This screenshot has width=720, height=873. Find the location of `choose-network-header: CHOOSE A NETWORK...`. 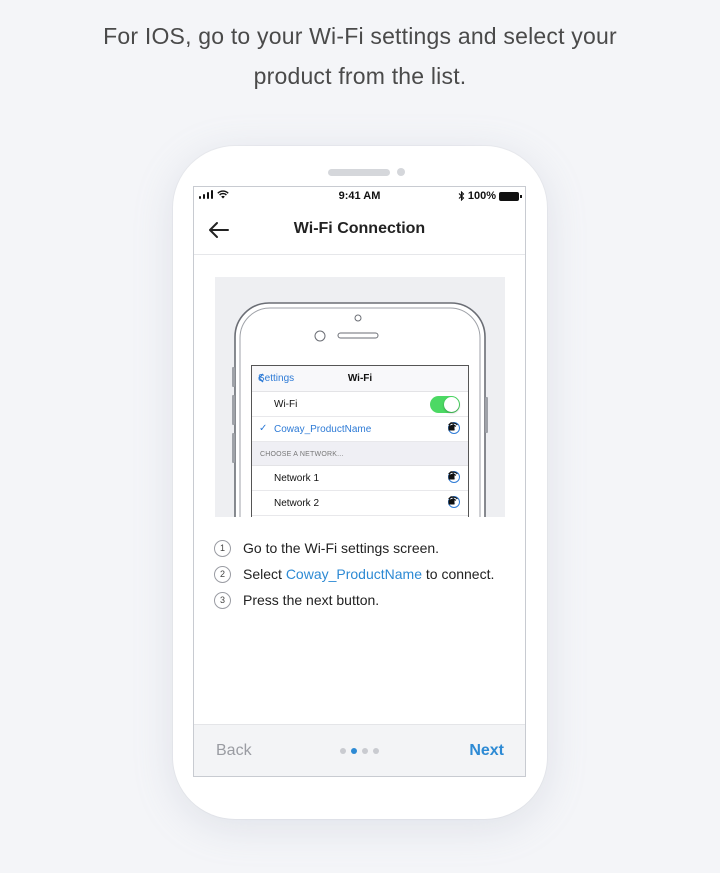

choose-network-header: CHOOSE A NETWORK... is located at coordinates (360, 454).